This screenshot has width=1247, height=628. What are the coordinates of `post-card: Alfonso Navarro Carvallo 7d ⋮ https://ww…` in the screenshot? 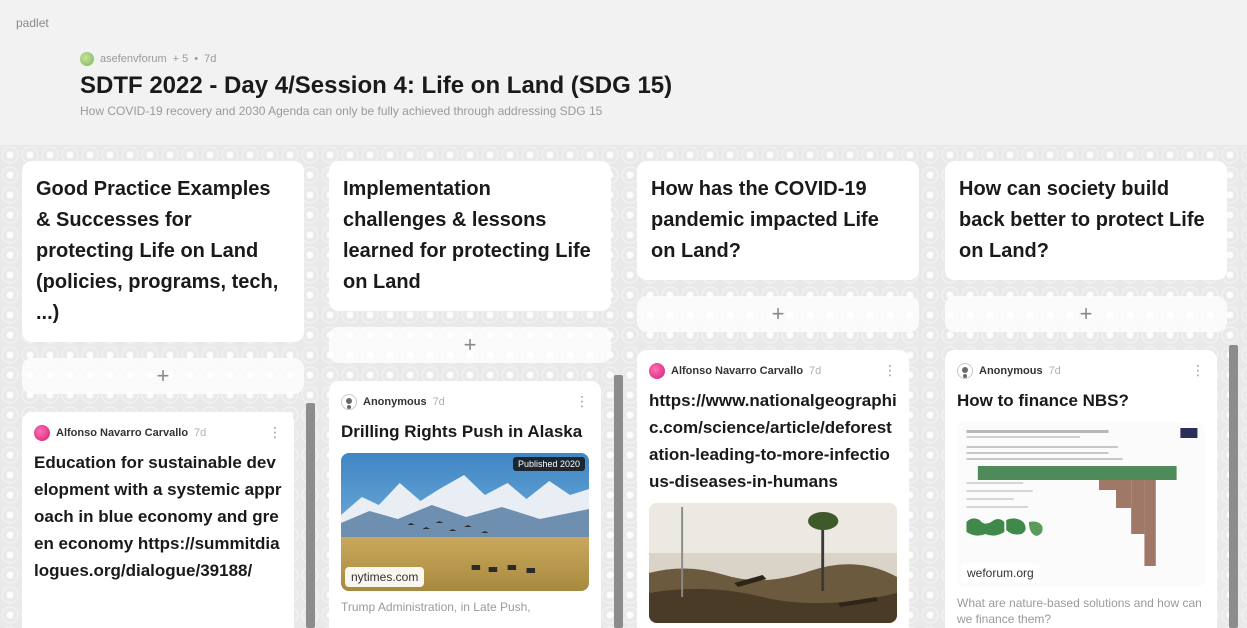 It's located at (773, 489).